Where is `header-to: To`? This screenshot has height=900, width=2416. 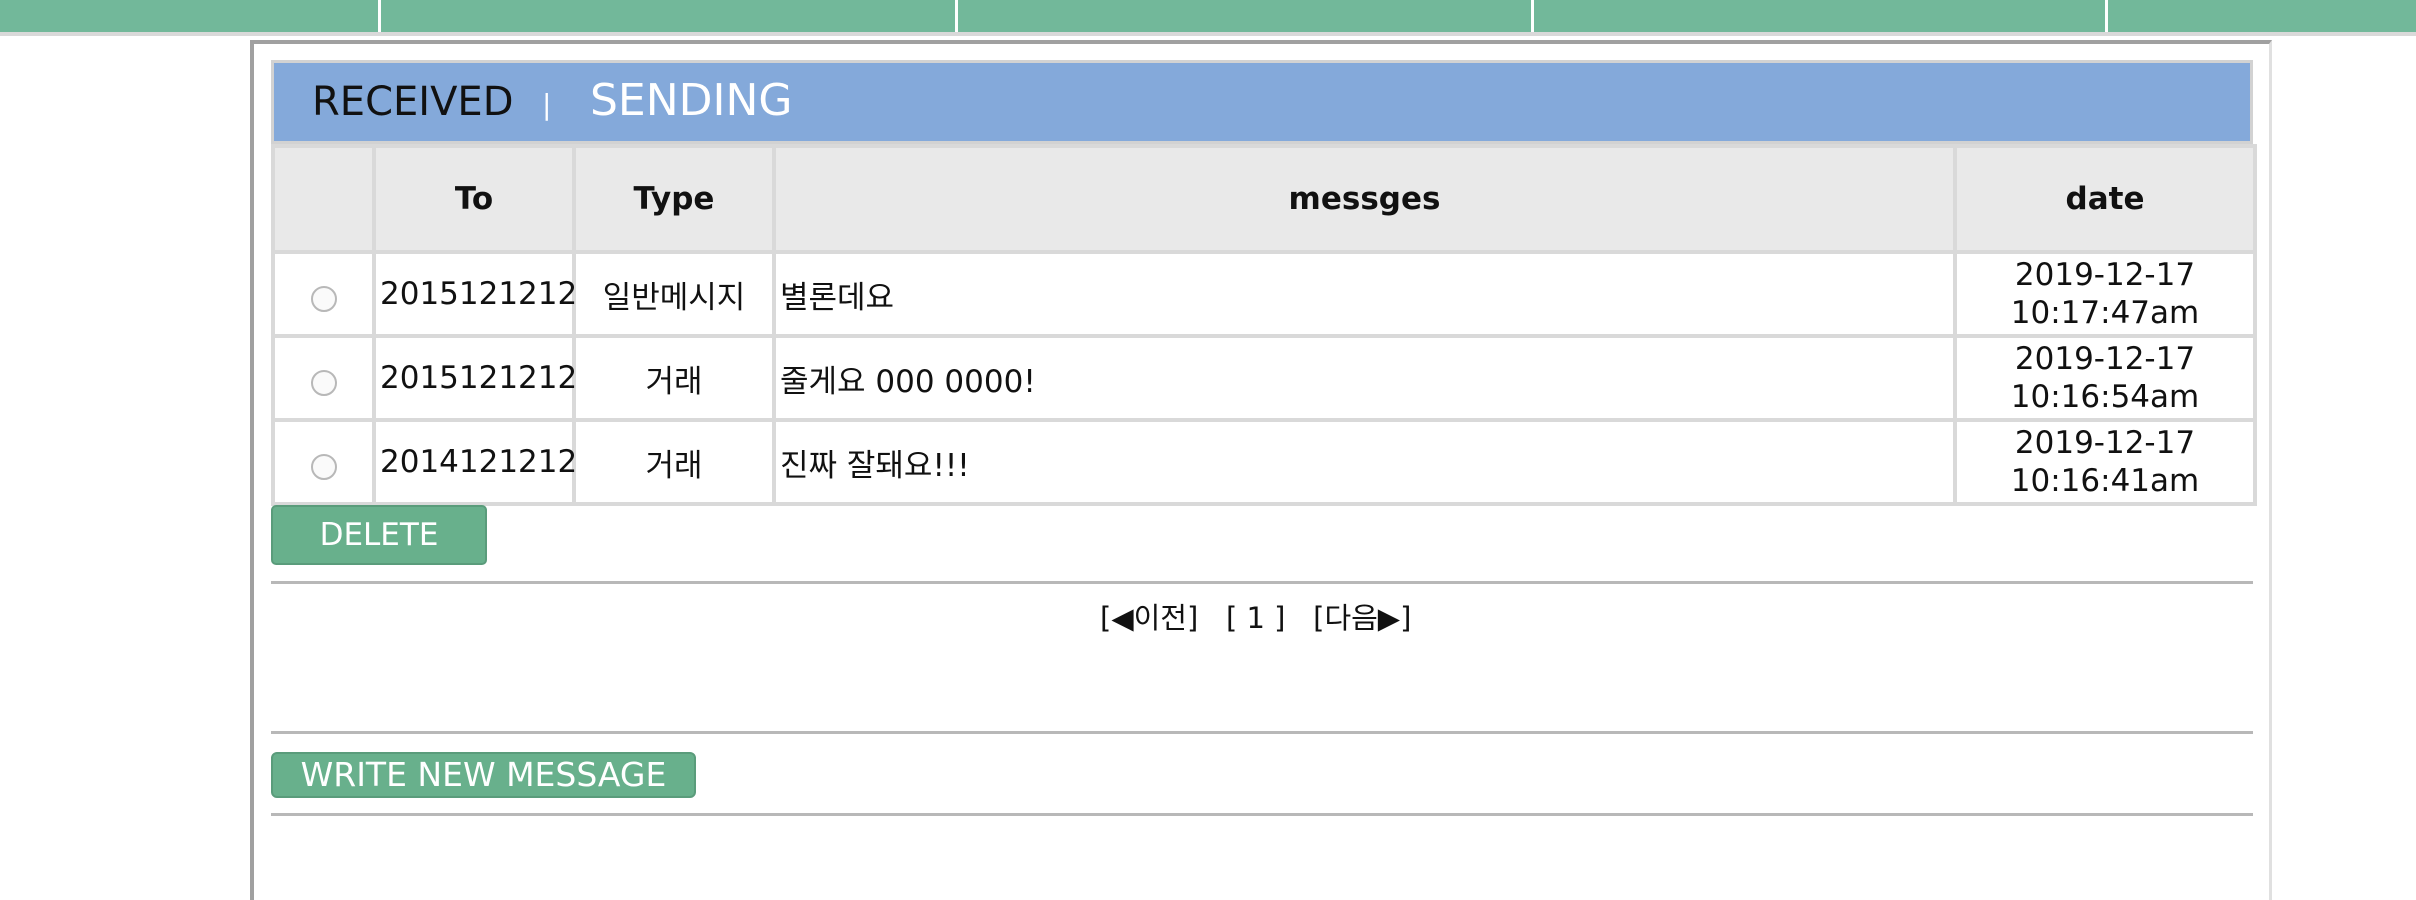 header-to: To is located at coordinates (474, 199).